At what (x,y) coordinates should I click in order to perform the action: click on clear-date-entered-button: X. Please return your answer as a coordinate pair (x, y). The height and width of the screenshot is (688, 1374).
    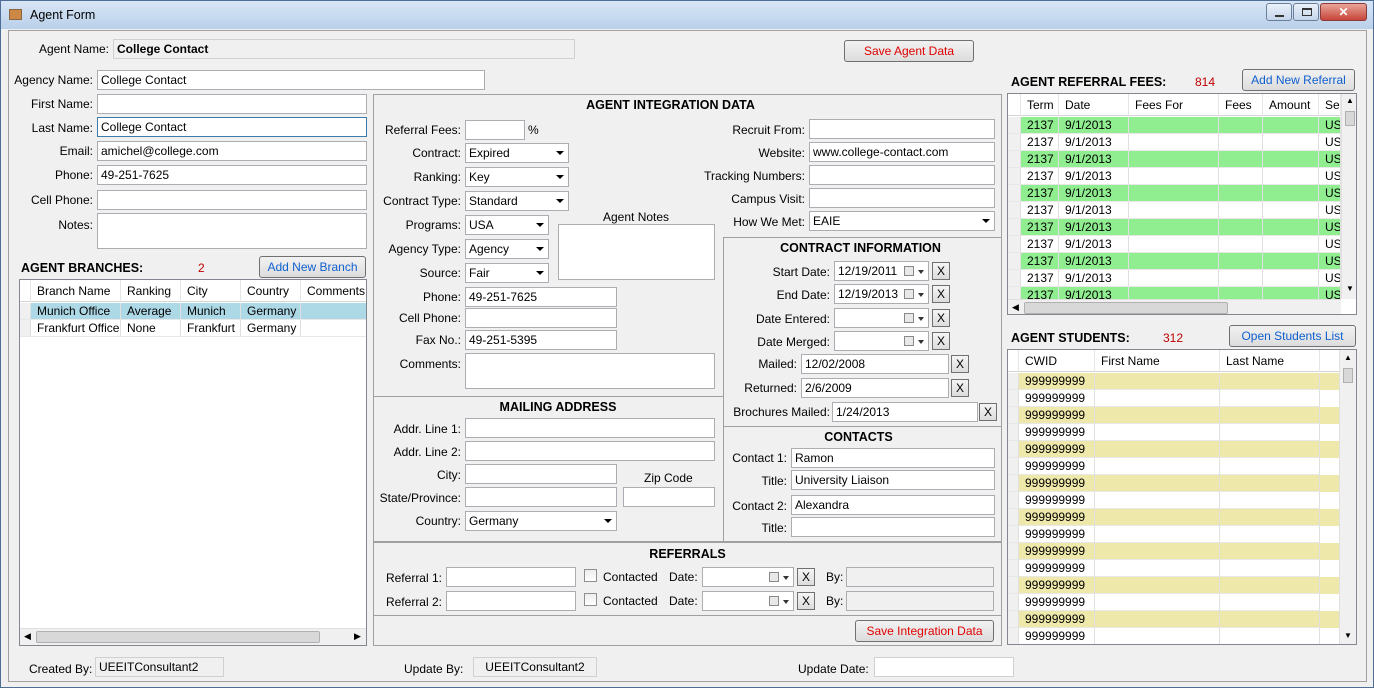
    Looking at the image, I should click on (941, 318).